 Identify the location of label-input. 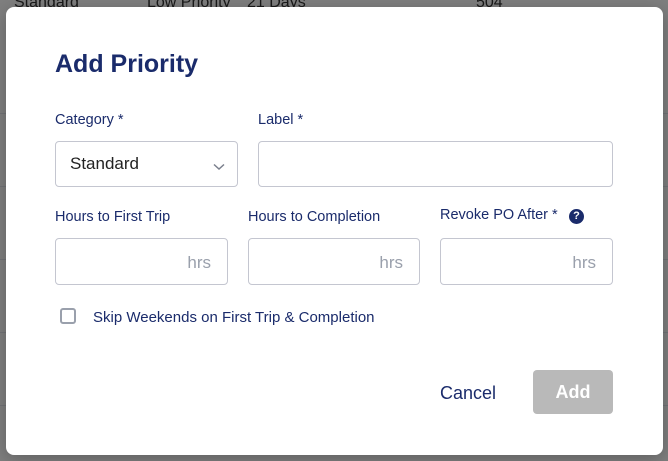
(435, 164).